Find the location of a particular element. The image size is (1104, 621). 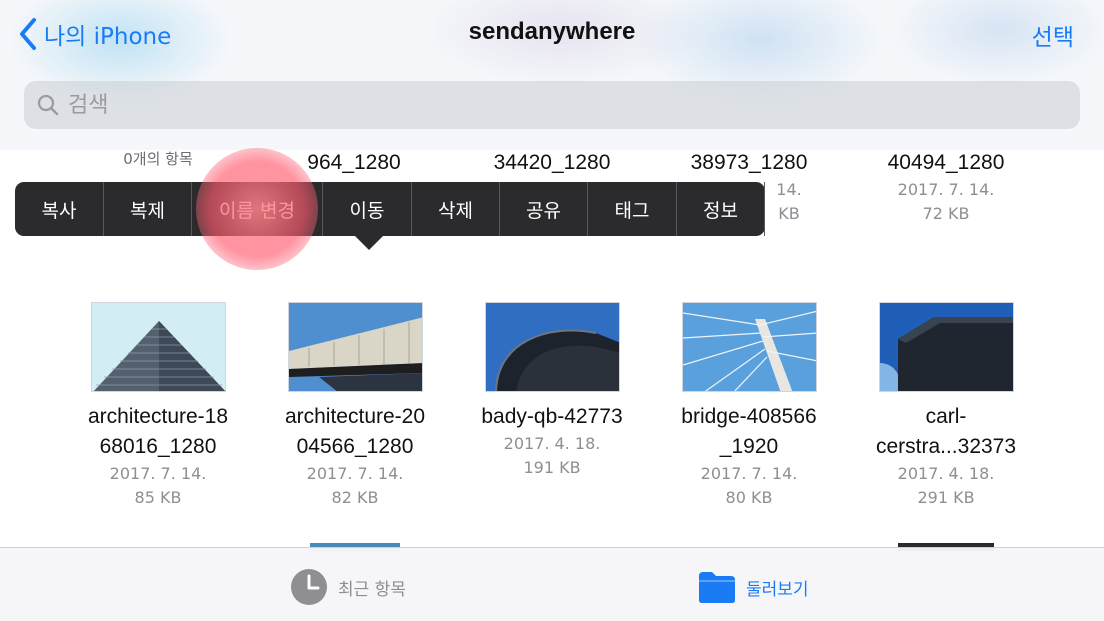

file-item: 964_1280 is located at coordinates (354, 163).